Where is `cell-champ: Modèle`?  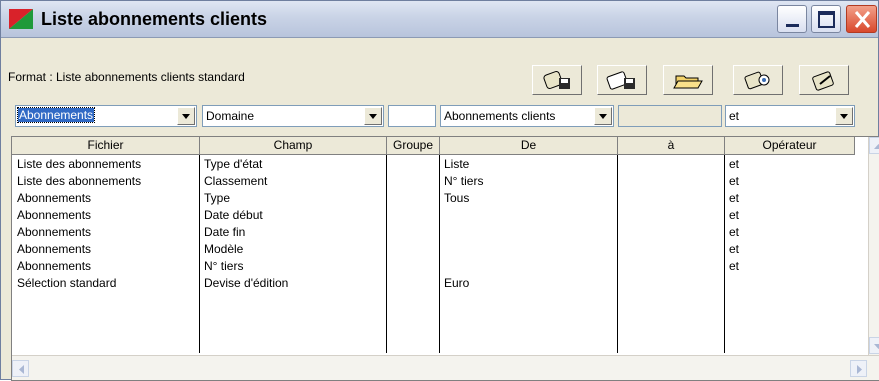 cell-champ: Modèle is located at coordinates (223, 249).